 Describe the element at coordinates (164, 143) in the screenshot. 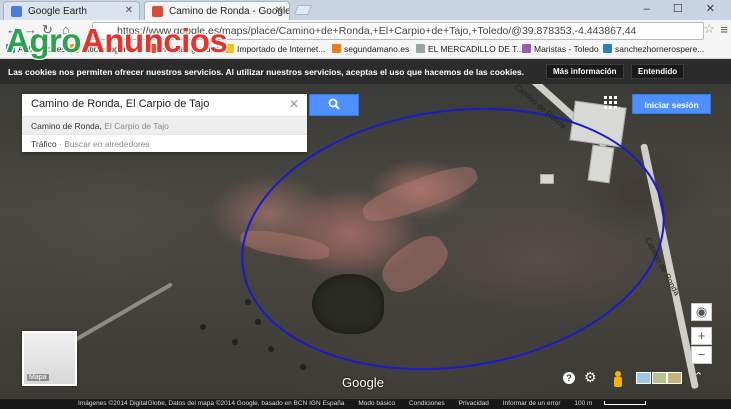

I see `suggestion-traffic: Tráfico · Buscar en alrededores` at that location.